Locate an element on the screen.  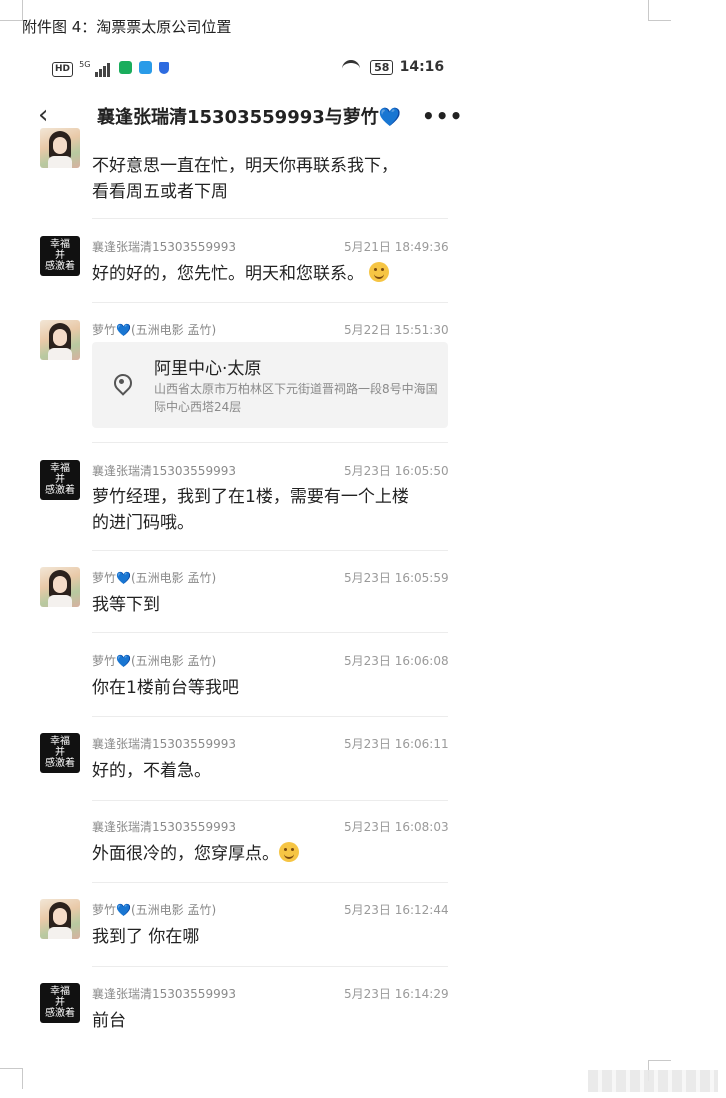
message-text: 好的好的，您先忙。明天和您联系。 is located at coordinates (241, 274).